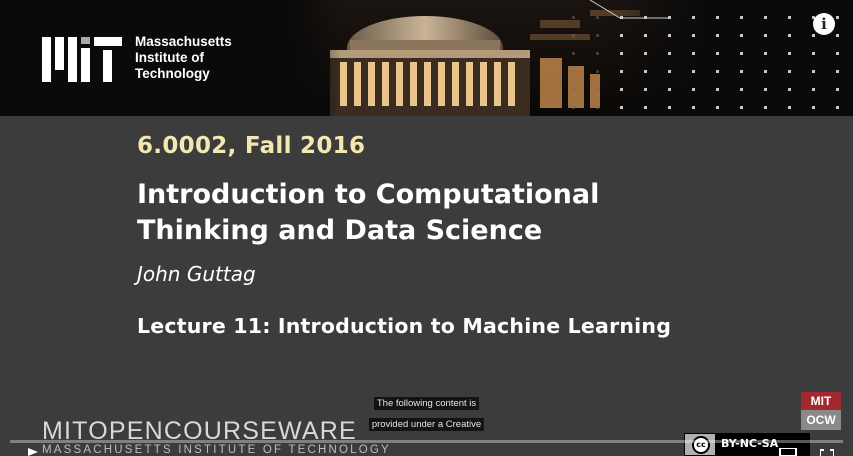 The width and height of the screenshot is (853, 456). I want to click on decorative-line, so click(628, 9).